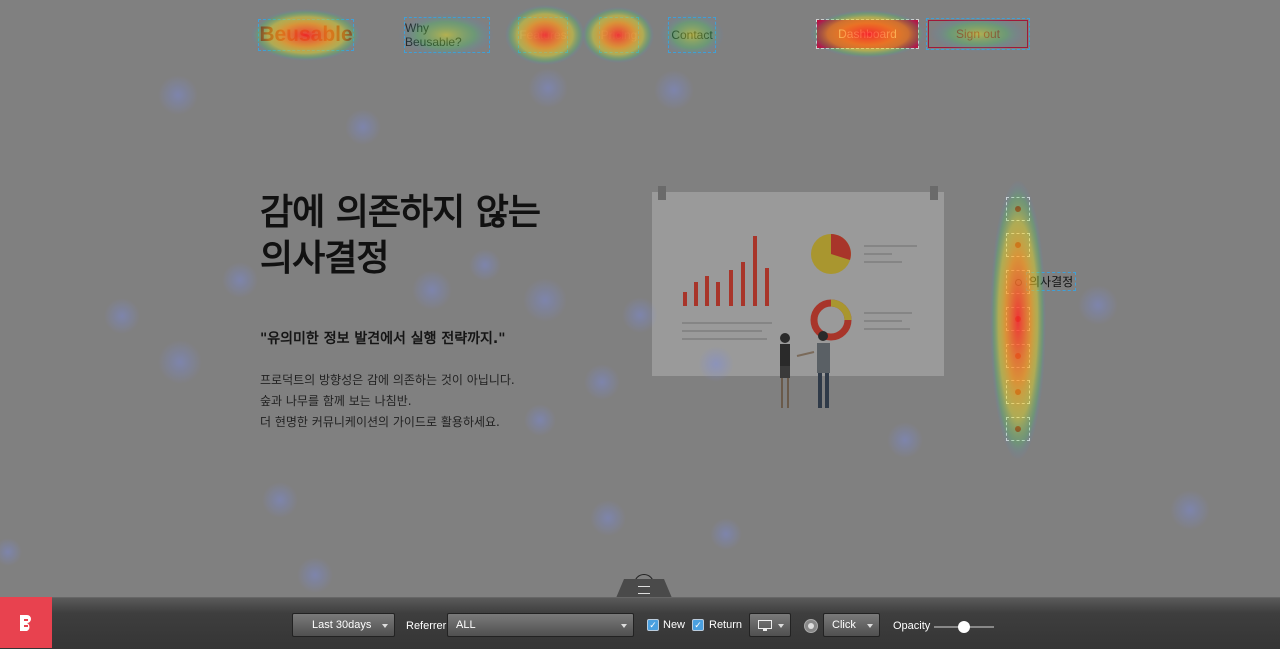 The width and height of the screenshot is (1280, 649). I want to click on referrer-value: ALL, so click(466, 625).